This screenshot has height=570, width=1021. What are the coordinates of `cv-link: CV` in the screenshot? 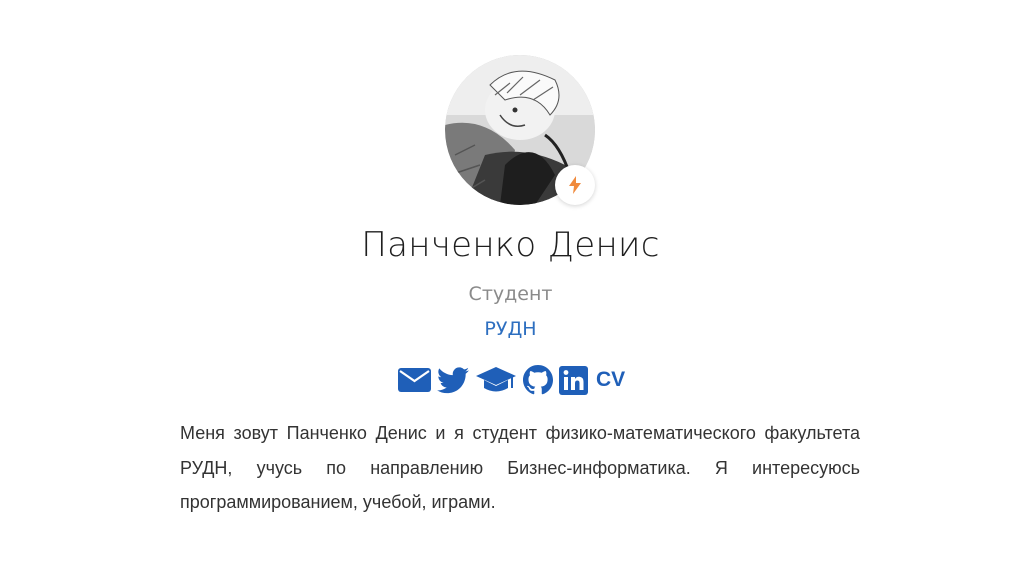 It's located at (609, 380).